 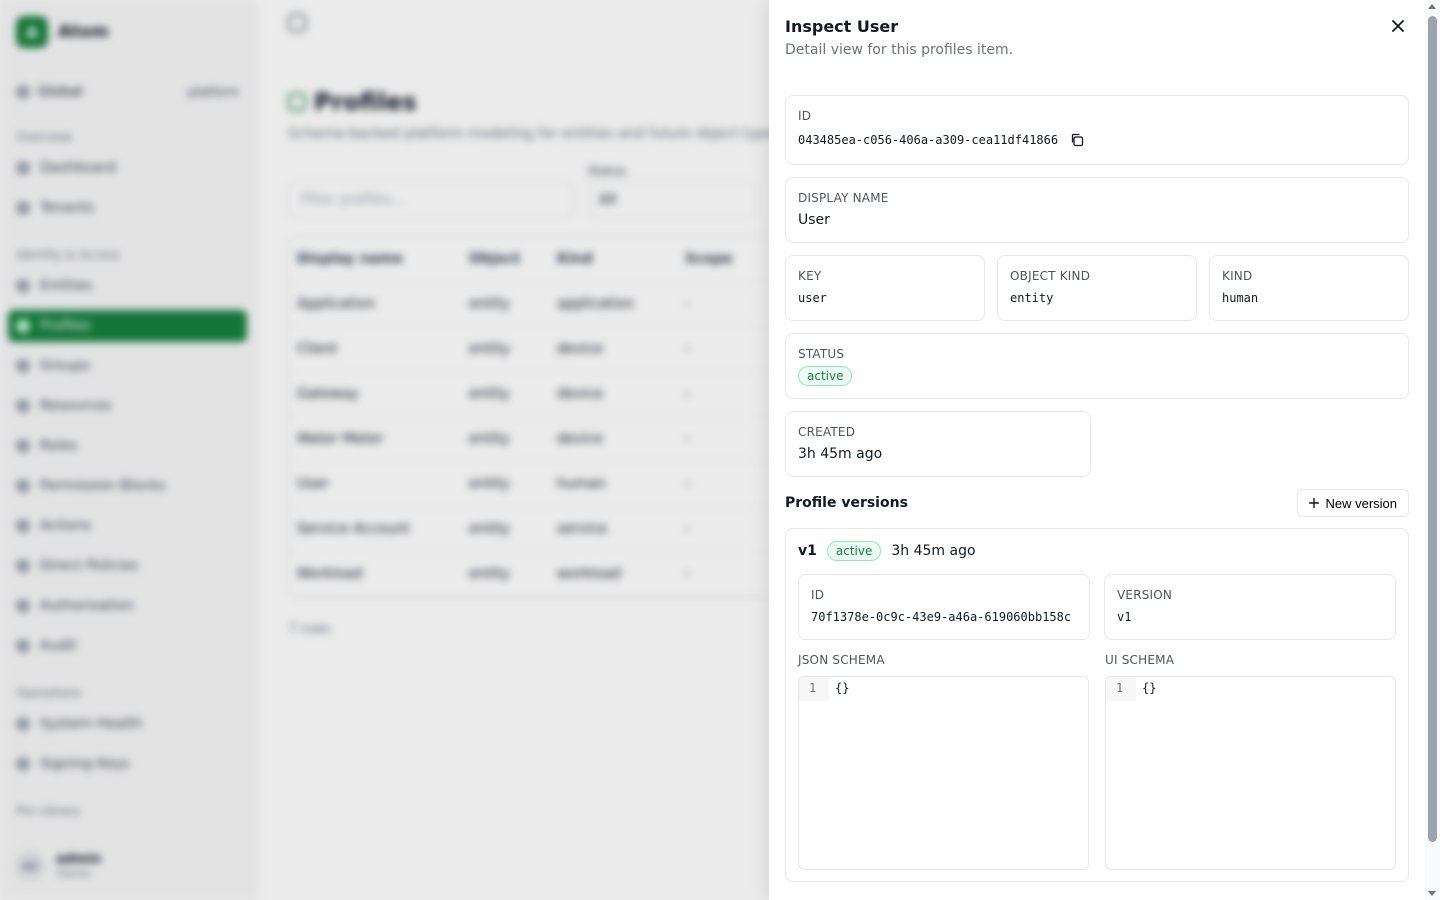 I want to click on new-version-button: New version, so click(x=1353, y=503).